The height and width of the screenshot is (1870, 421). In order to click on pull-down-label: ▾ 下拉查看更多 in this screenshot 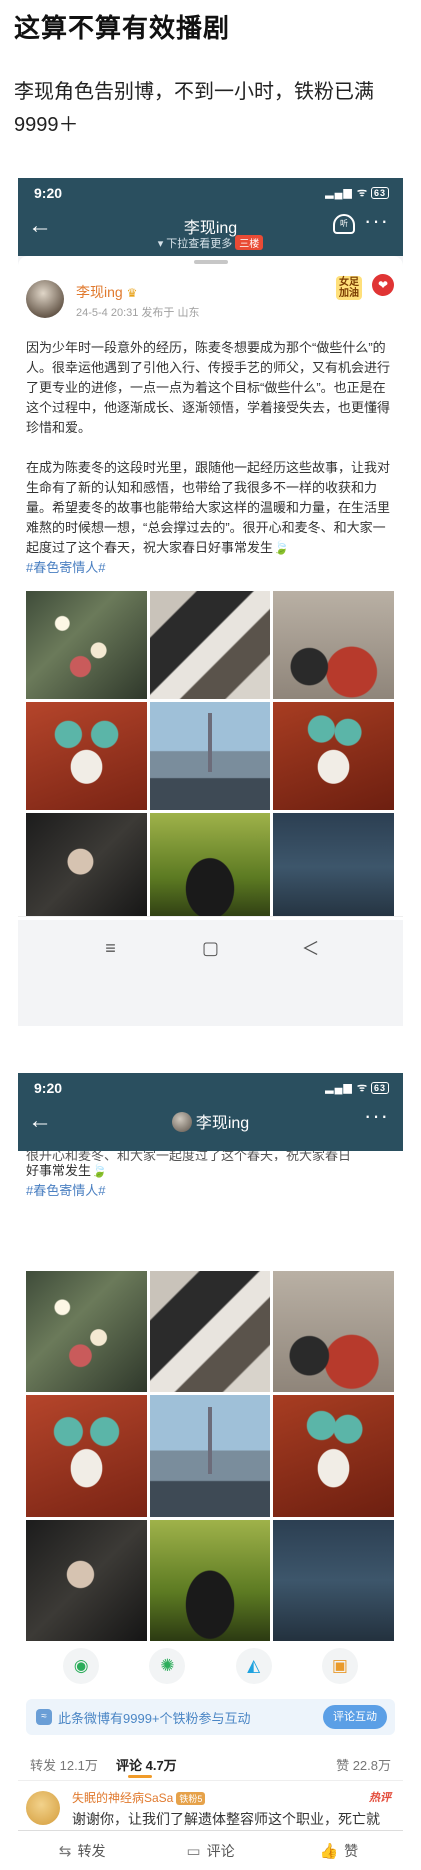, I will do `click(195, 244)`.